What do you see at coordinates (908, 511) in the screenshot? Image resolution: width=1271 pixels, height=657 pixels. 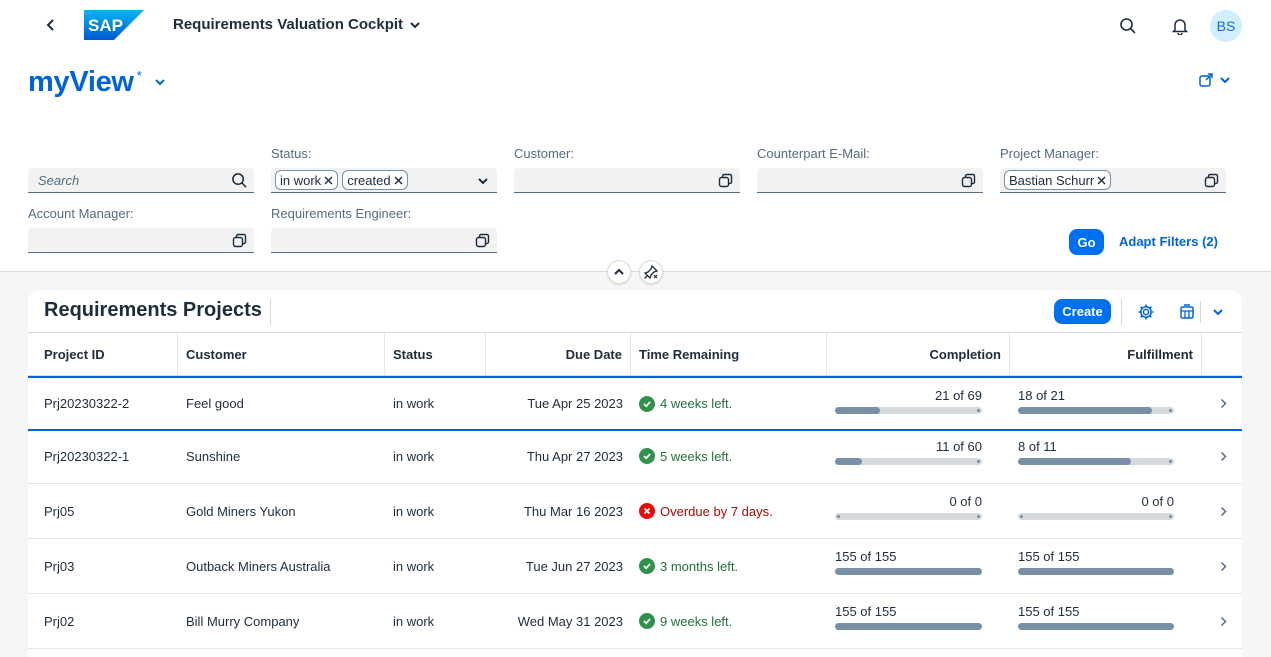 I see `completion-progress: 0 of 0` at bounding box center [908, 511].